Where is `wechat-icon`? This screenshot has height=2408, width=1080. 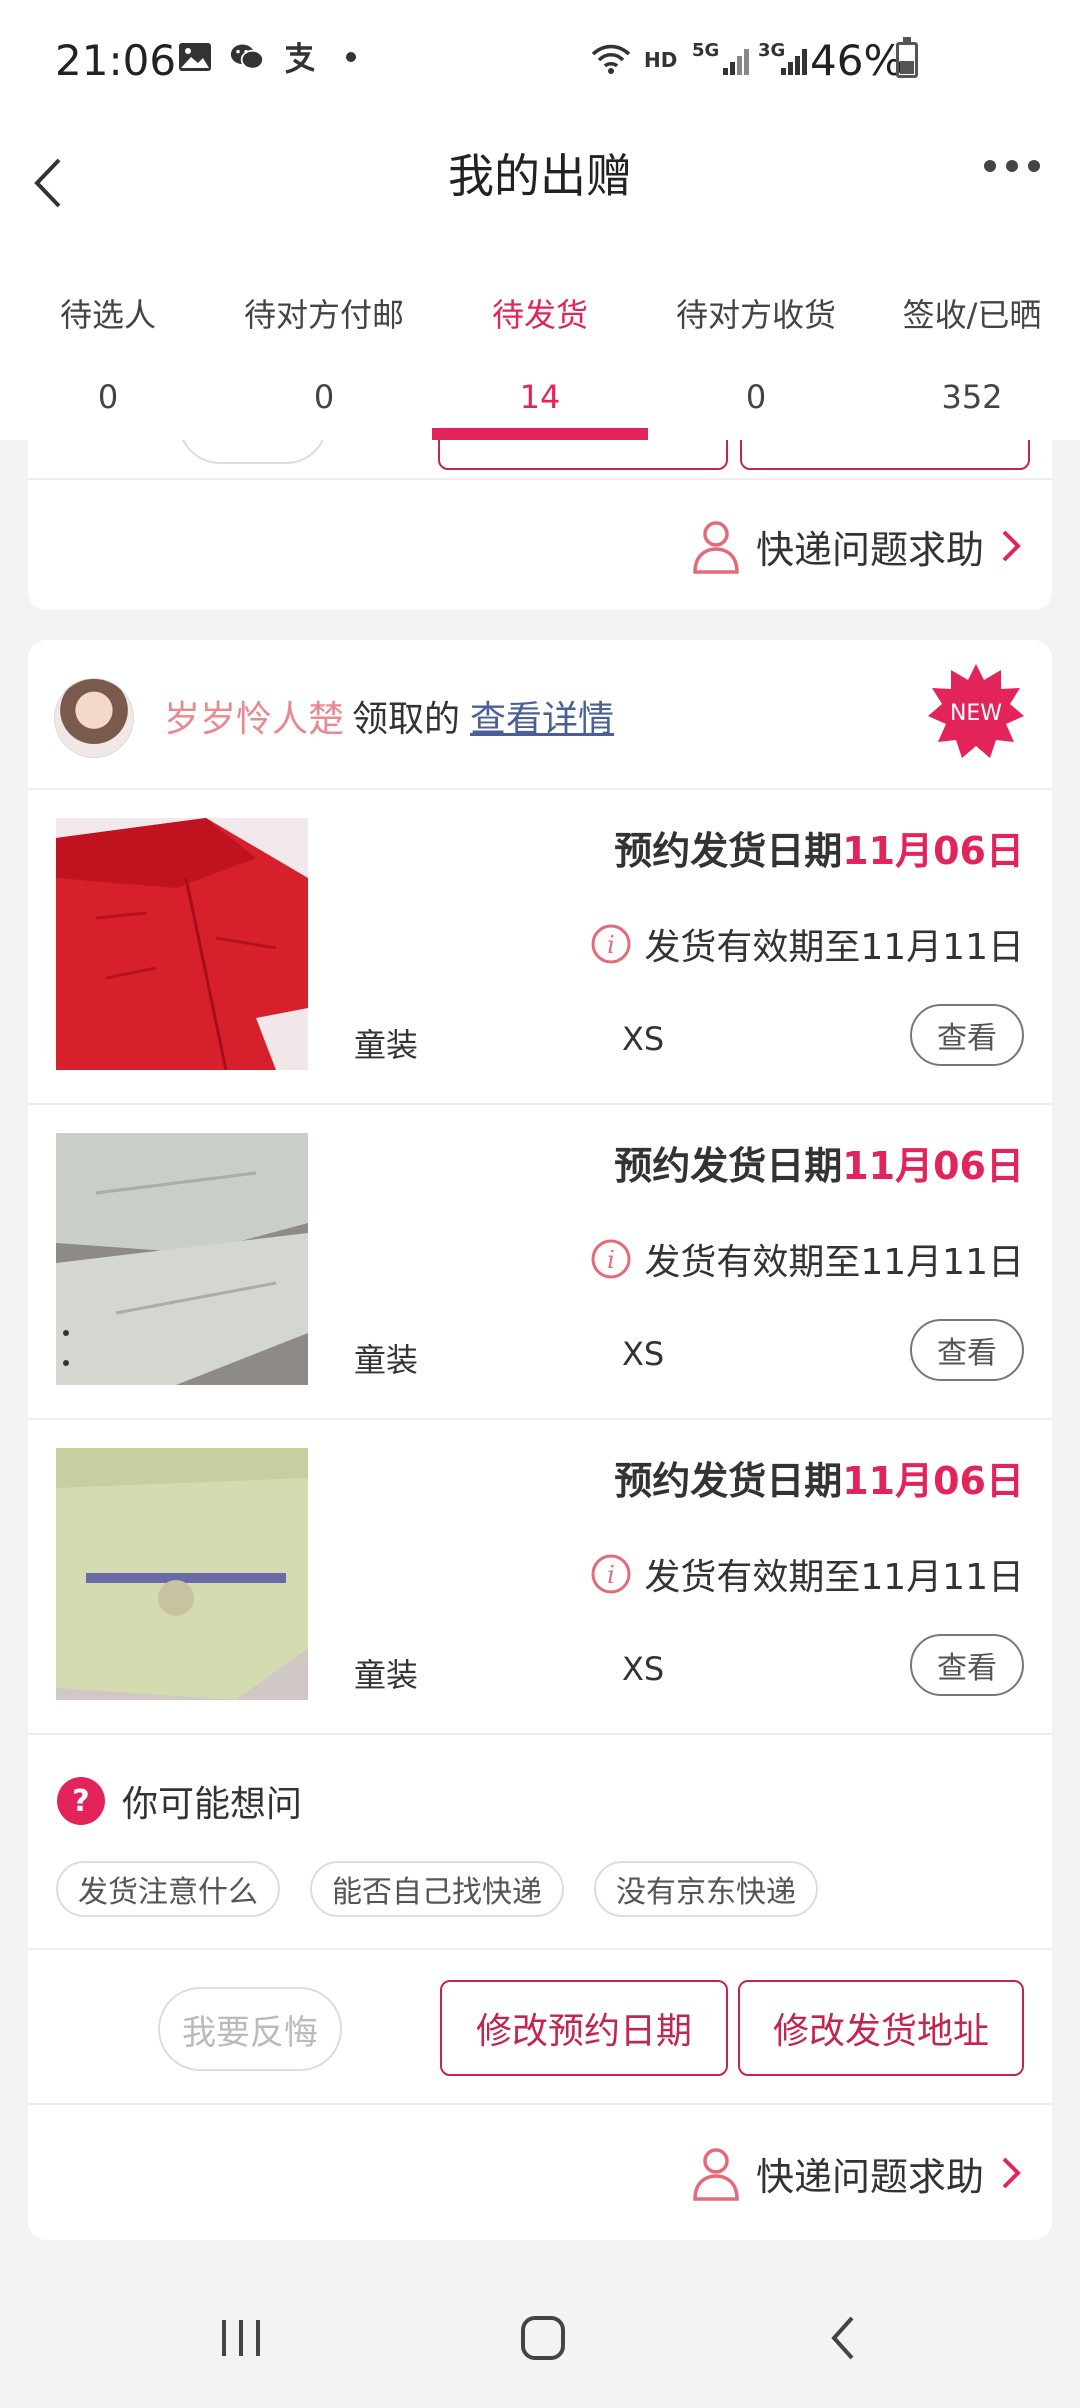 wechat-icon is located at coordinates (247, 57).